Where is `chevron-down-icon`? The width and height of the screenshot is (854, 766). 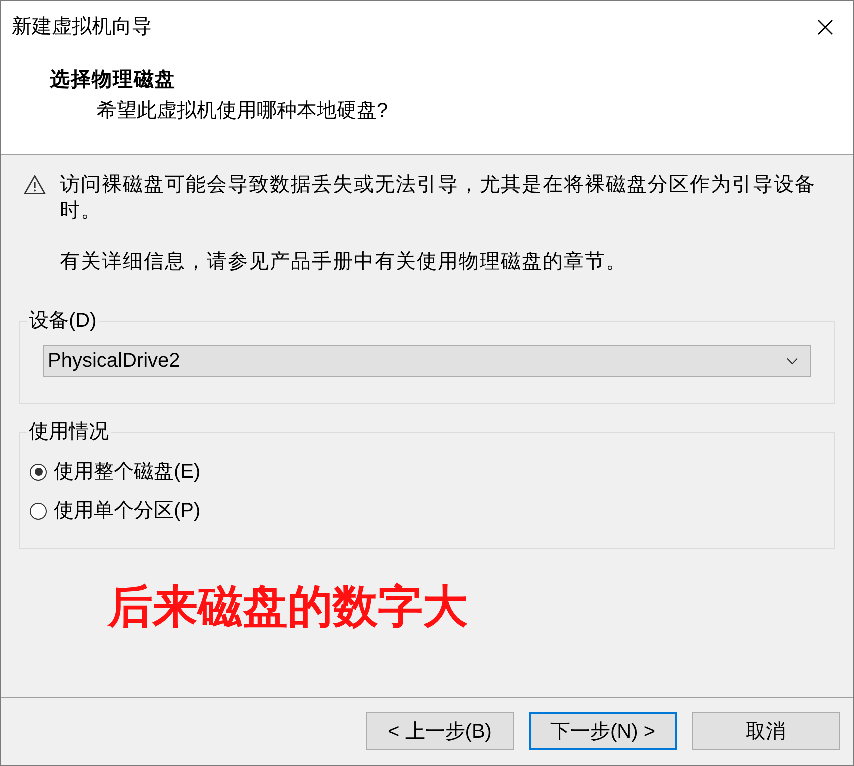
chevron-down-icon is located at coordinates (792, 361).